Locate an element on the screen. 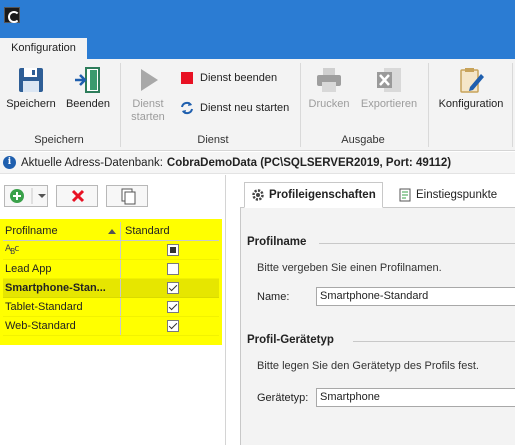  exit-door-icon is located at coordinates (88, 80).